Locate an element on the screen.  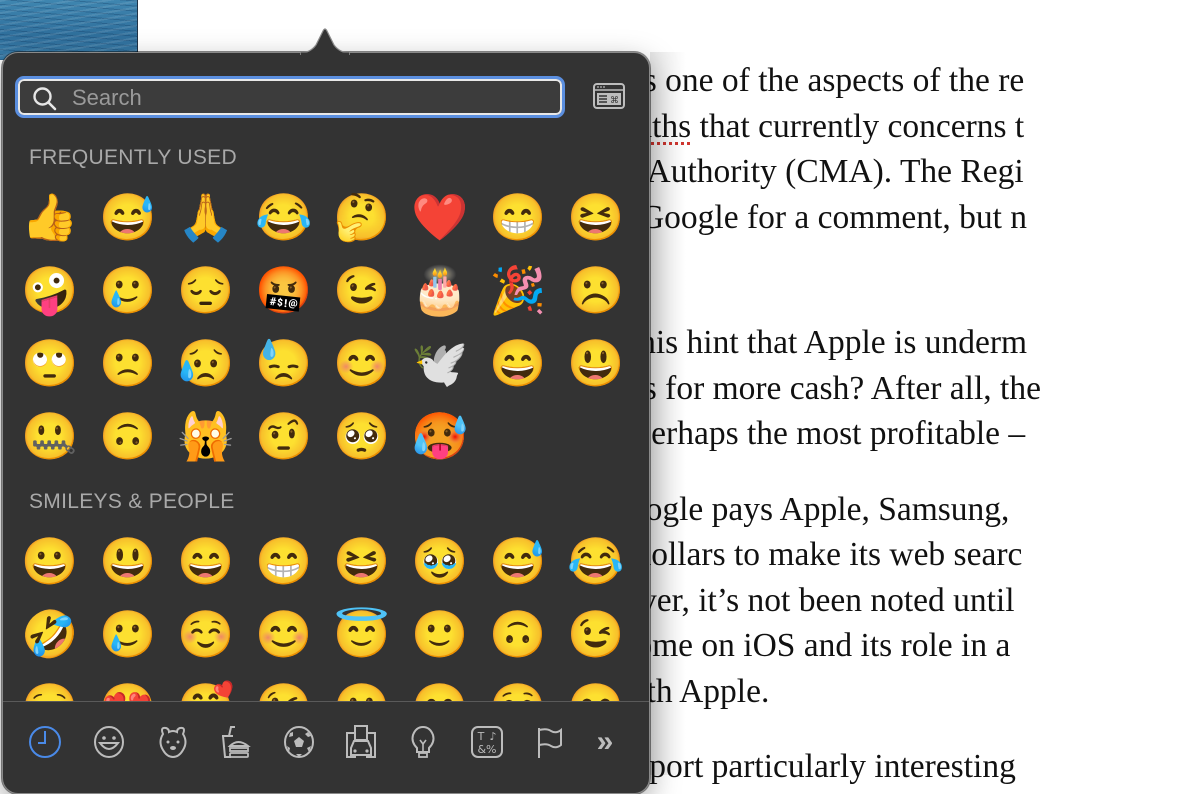
tab-smileys-people is located at coordinates (109, 742).